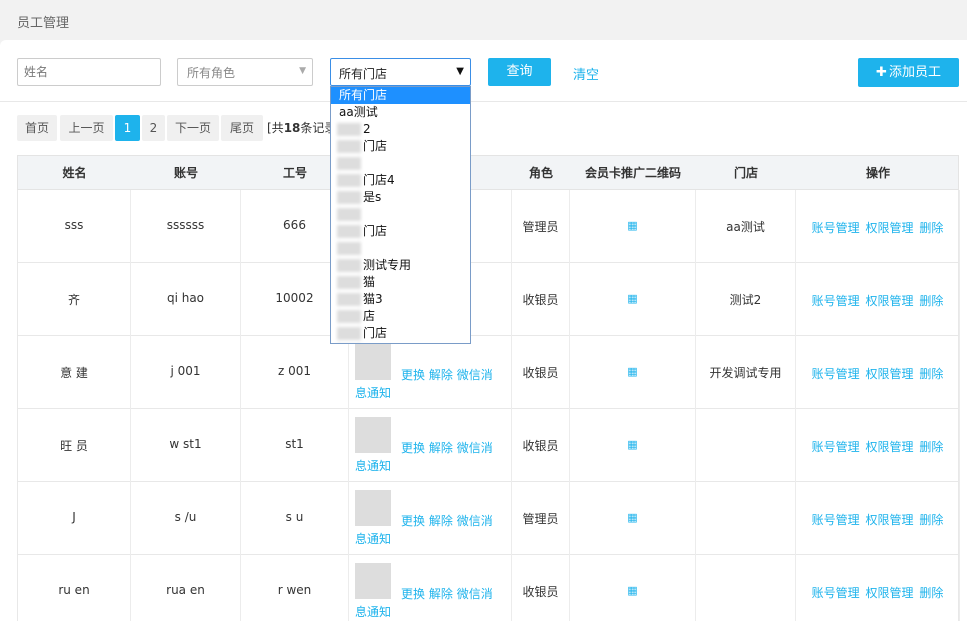 The height and width of the screenshot is (621, 967). Describe the element at coordinates (295, 588) in the screenshot. I see `employee-id-cell: r wen` at that location.